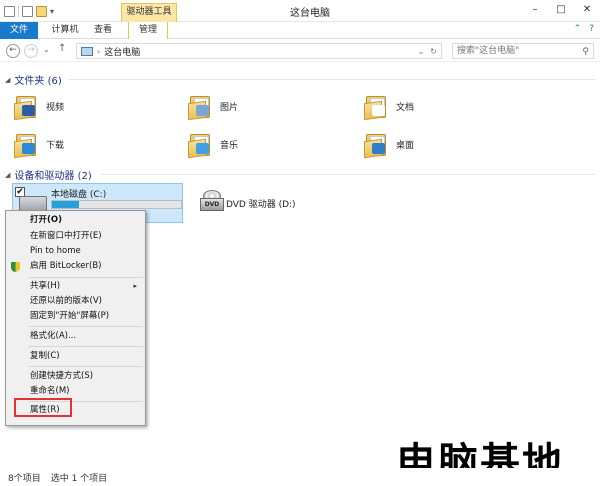  I want to click on quick-access-toolbar: ▾, so click(29, 11).